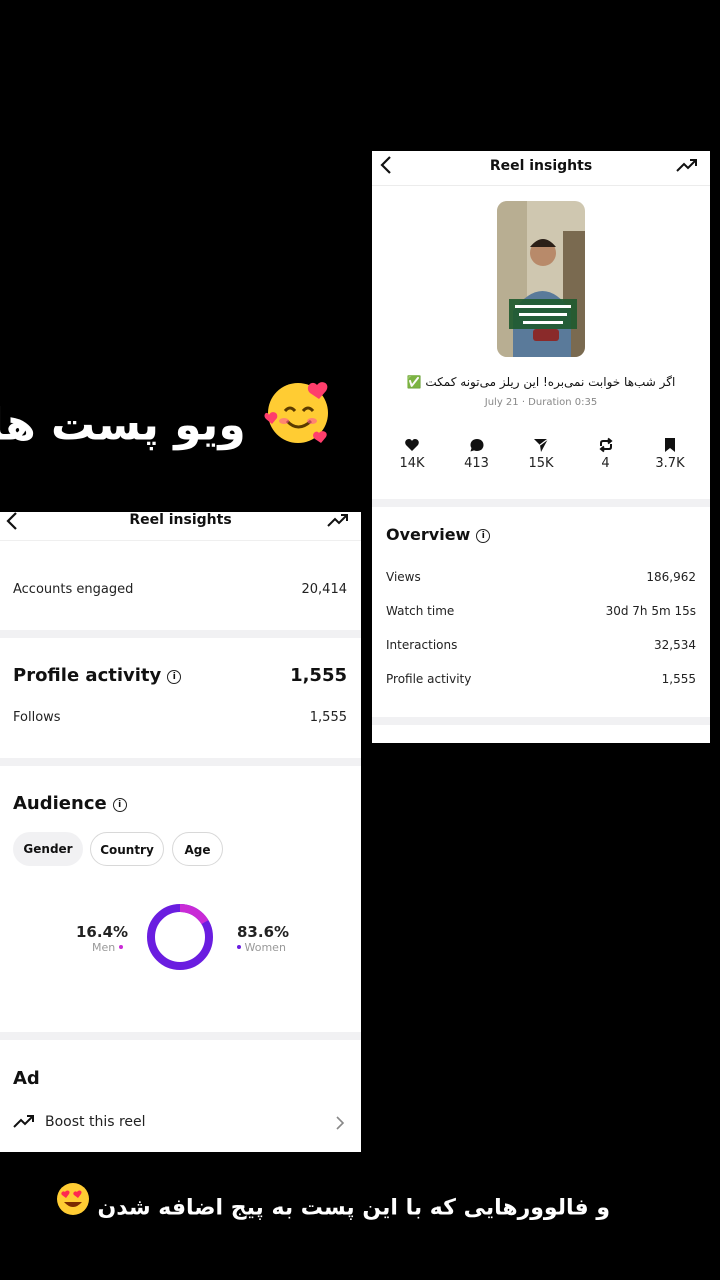 The height and width of the screenshot is (1280, 720). Describe the element at coordinates (675, 645) in the screenshot. I see `row-value: 32,534` at that location.